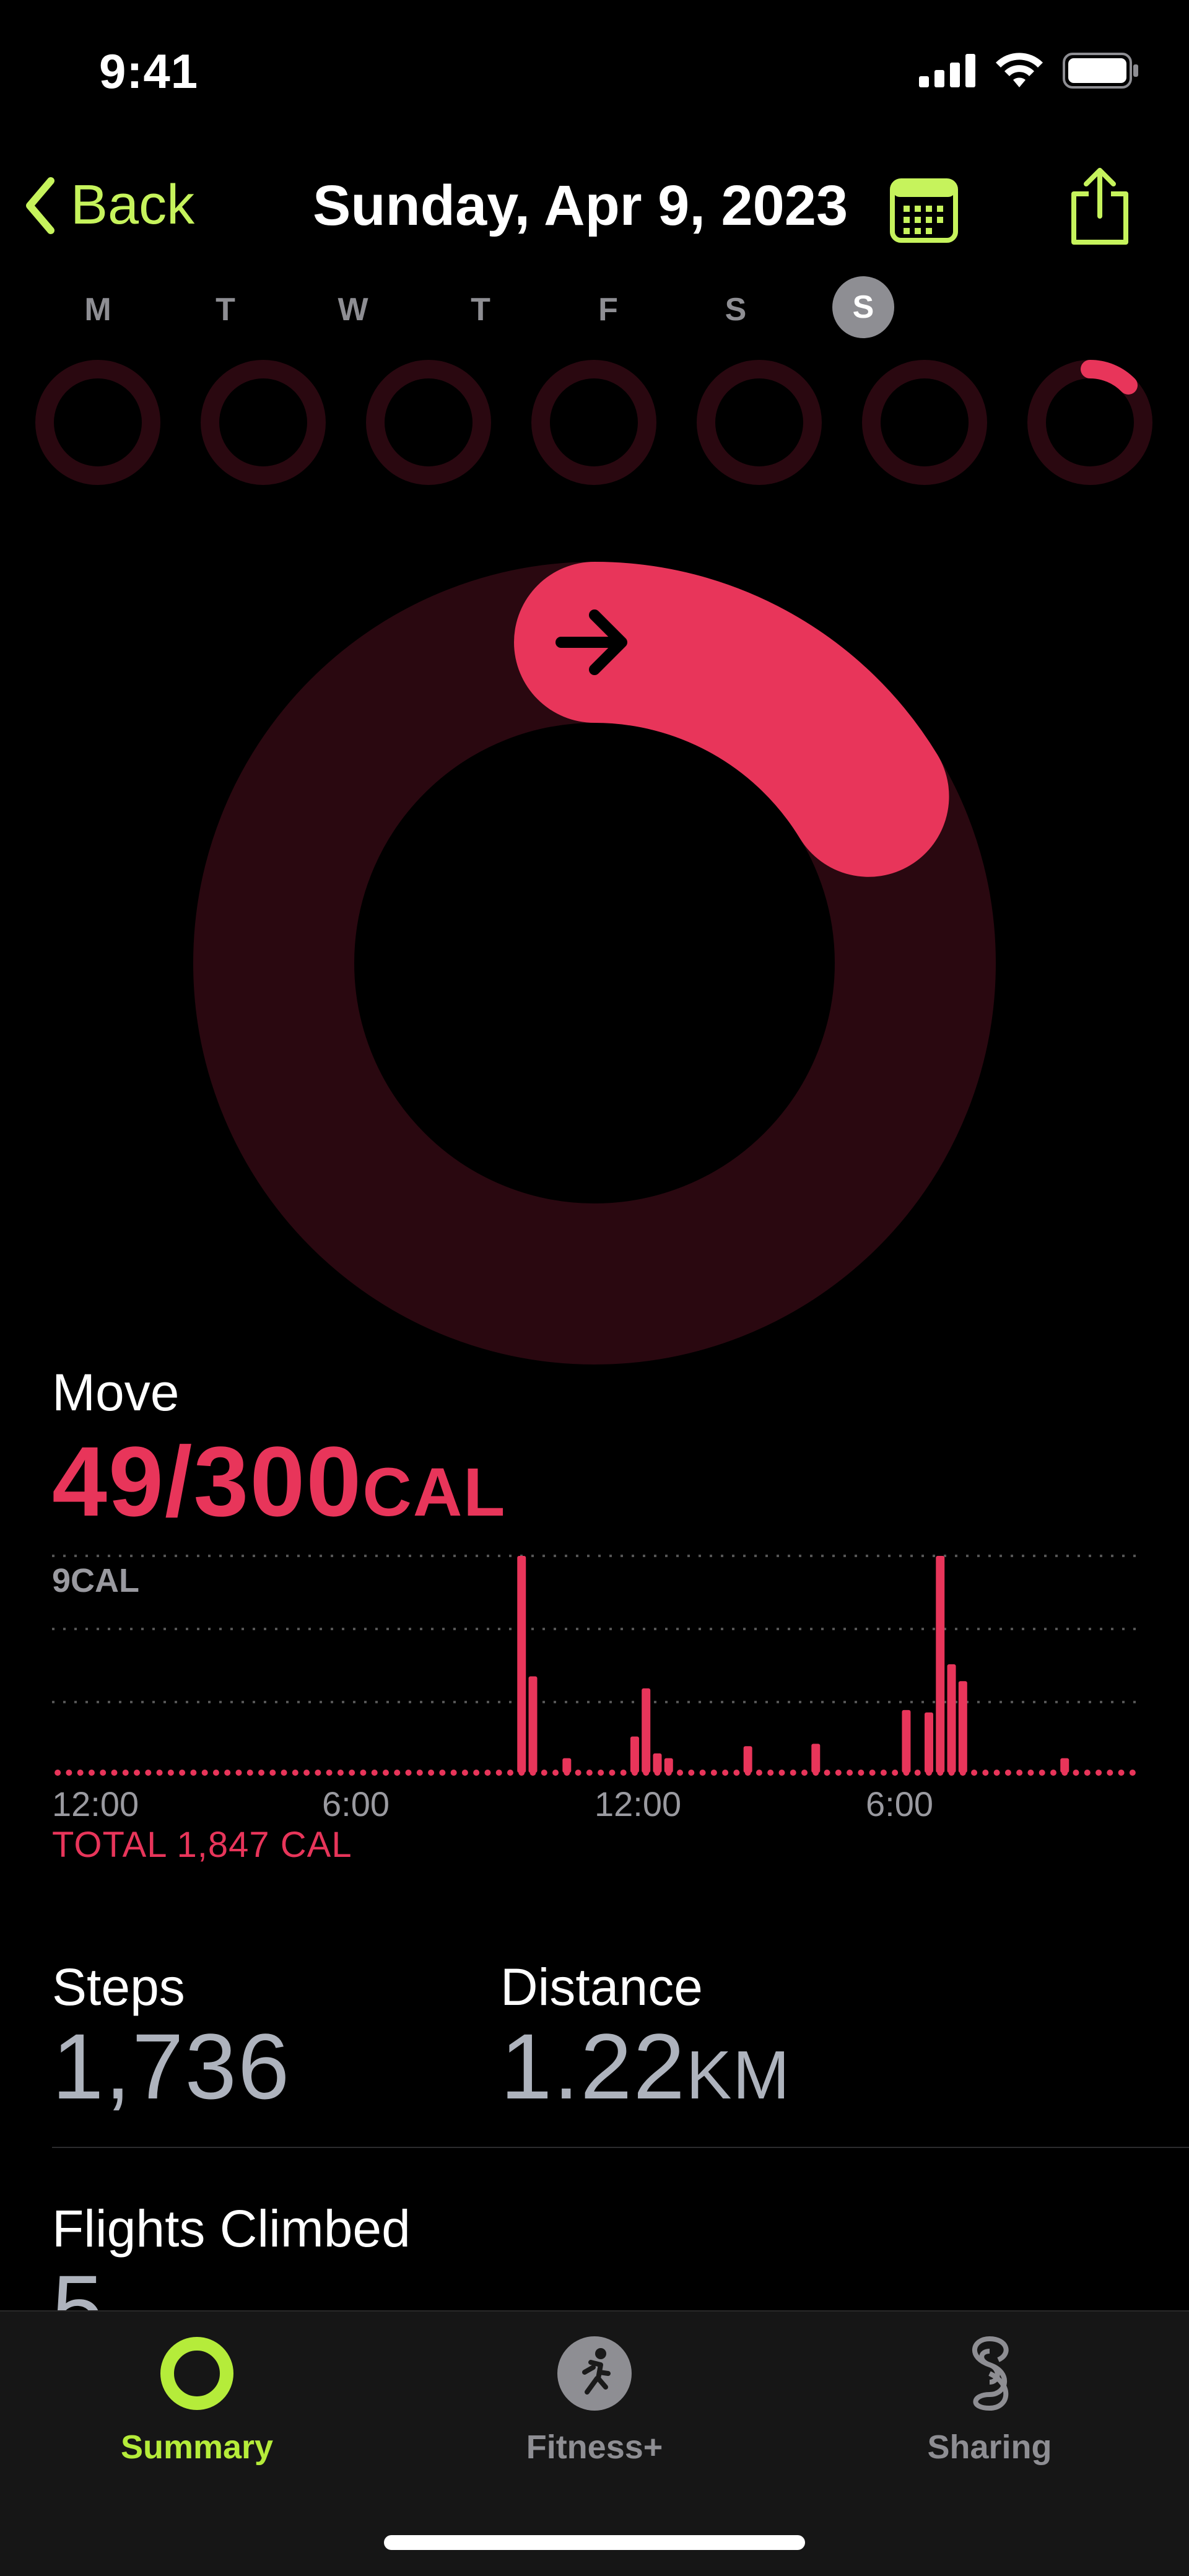 The image size is (1189, 2576). I want to click on chart-baseline, so click(595, 1773).